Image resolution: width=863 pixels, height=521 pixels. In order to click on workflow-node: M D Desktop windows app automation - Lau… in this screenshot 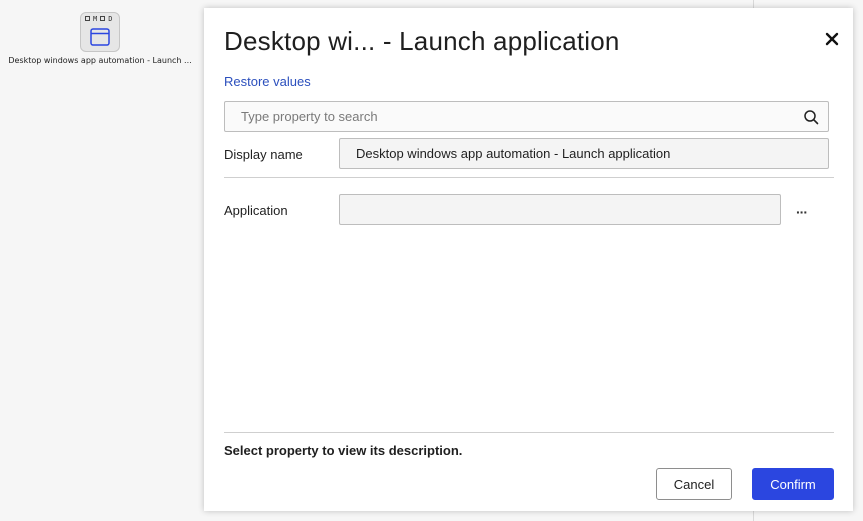, I will do `click(100, 38)`.